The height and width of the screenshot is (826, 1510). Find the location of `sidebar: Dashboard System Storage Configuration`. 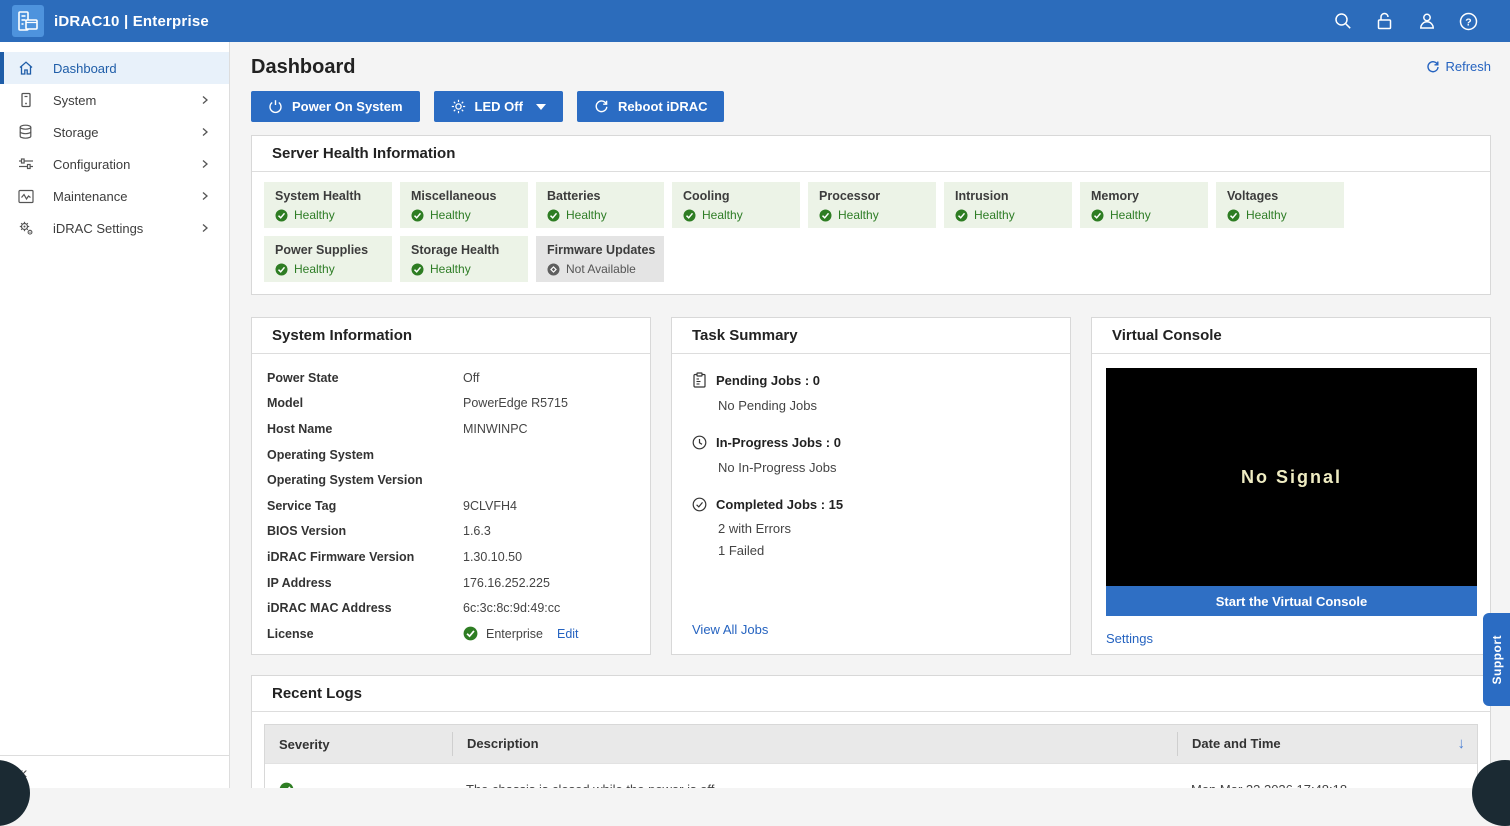

sidebar: Dashboard System Storage Configuration is located at coordinates (115, 415).